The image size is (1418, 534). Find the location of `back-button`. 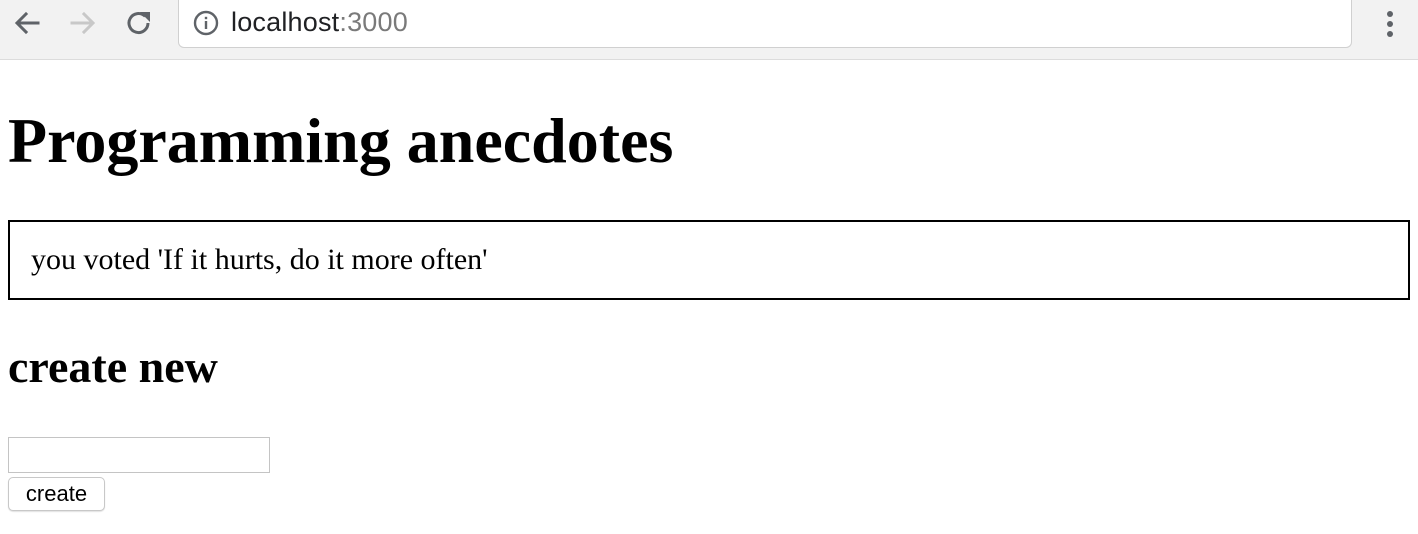

back-button is located at coordinates (27, 23).